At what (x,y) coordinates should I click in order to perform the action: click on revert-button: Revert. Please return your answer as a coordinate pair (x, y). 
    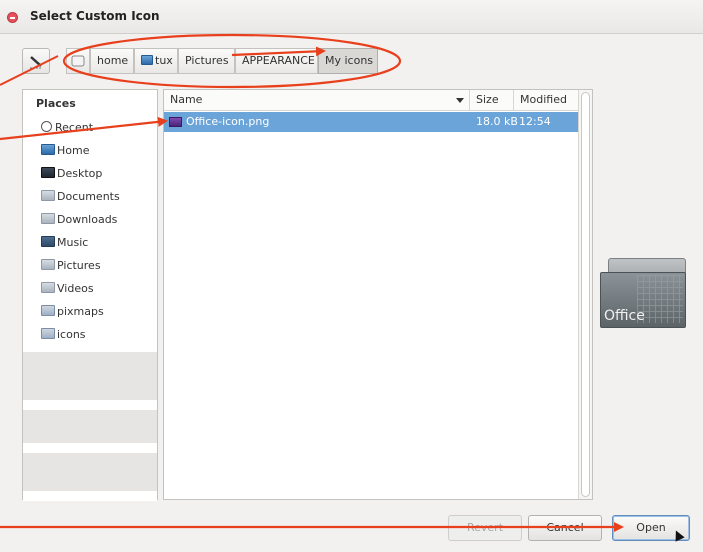
    Looking at the image, I should click on (485, 528).